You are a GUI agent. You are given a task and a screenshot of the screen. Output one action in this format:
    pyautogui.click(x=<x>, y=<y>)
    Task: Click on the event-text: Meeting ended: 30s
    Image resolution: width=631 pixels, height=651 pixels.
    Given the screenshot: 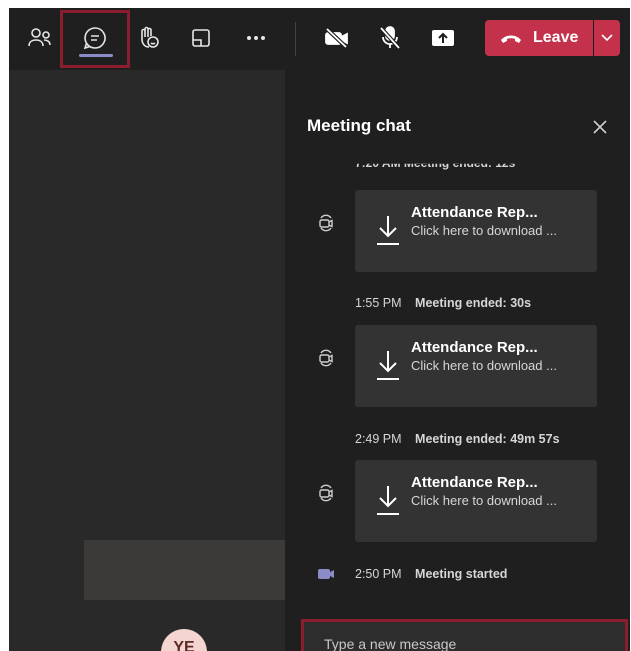 What is the action you would take?
    pyautogui.click(x=473, y=303)
    